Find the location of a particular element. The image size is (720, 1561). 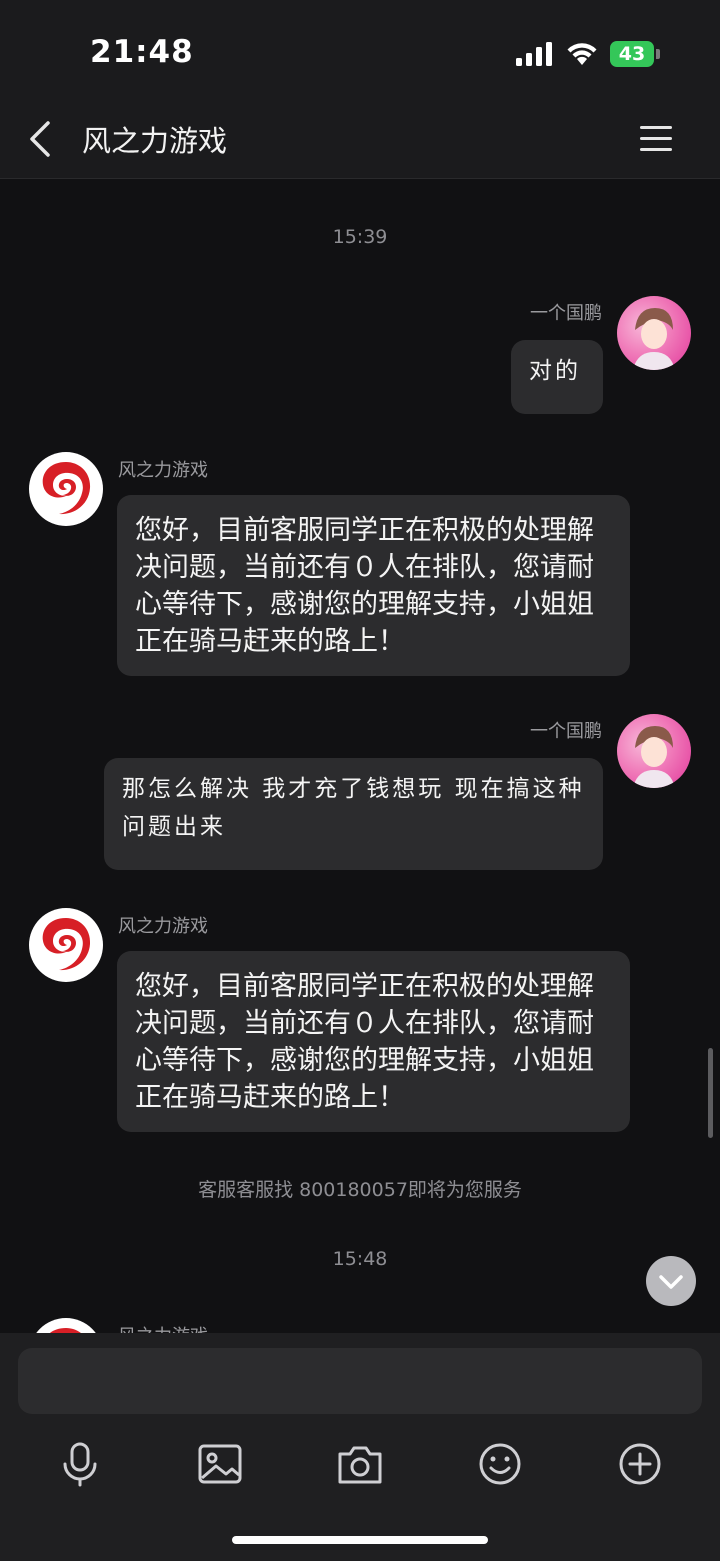

camera-icon is located at coordinates (360, 1464).